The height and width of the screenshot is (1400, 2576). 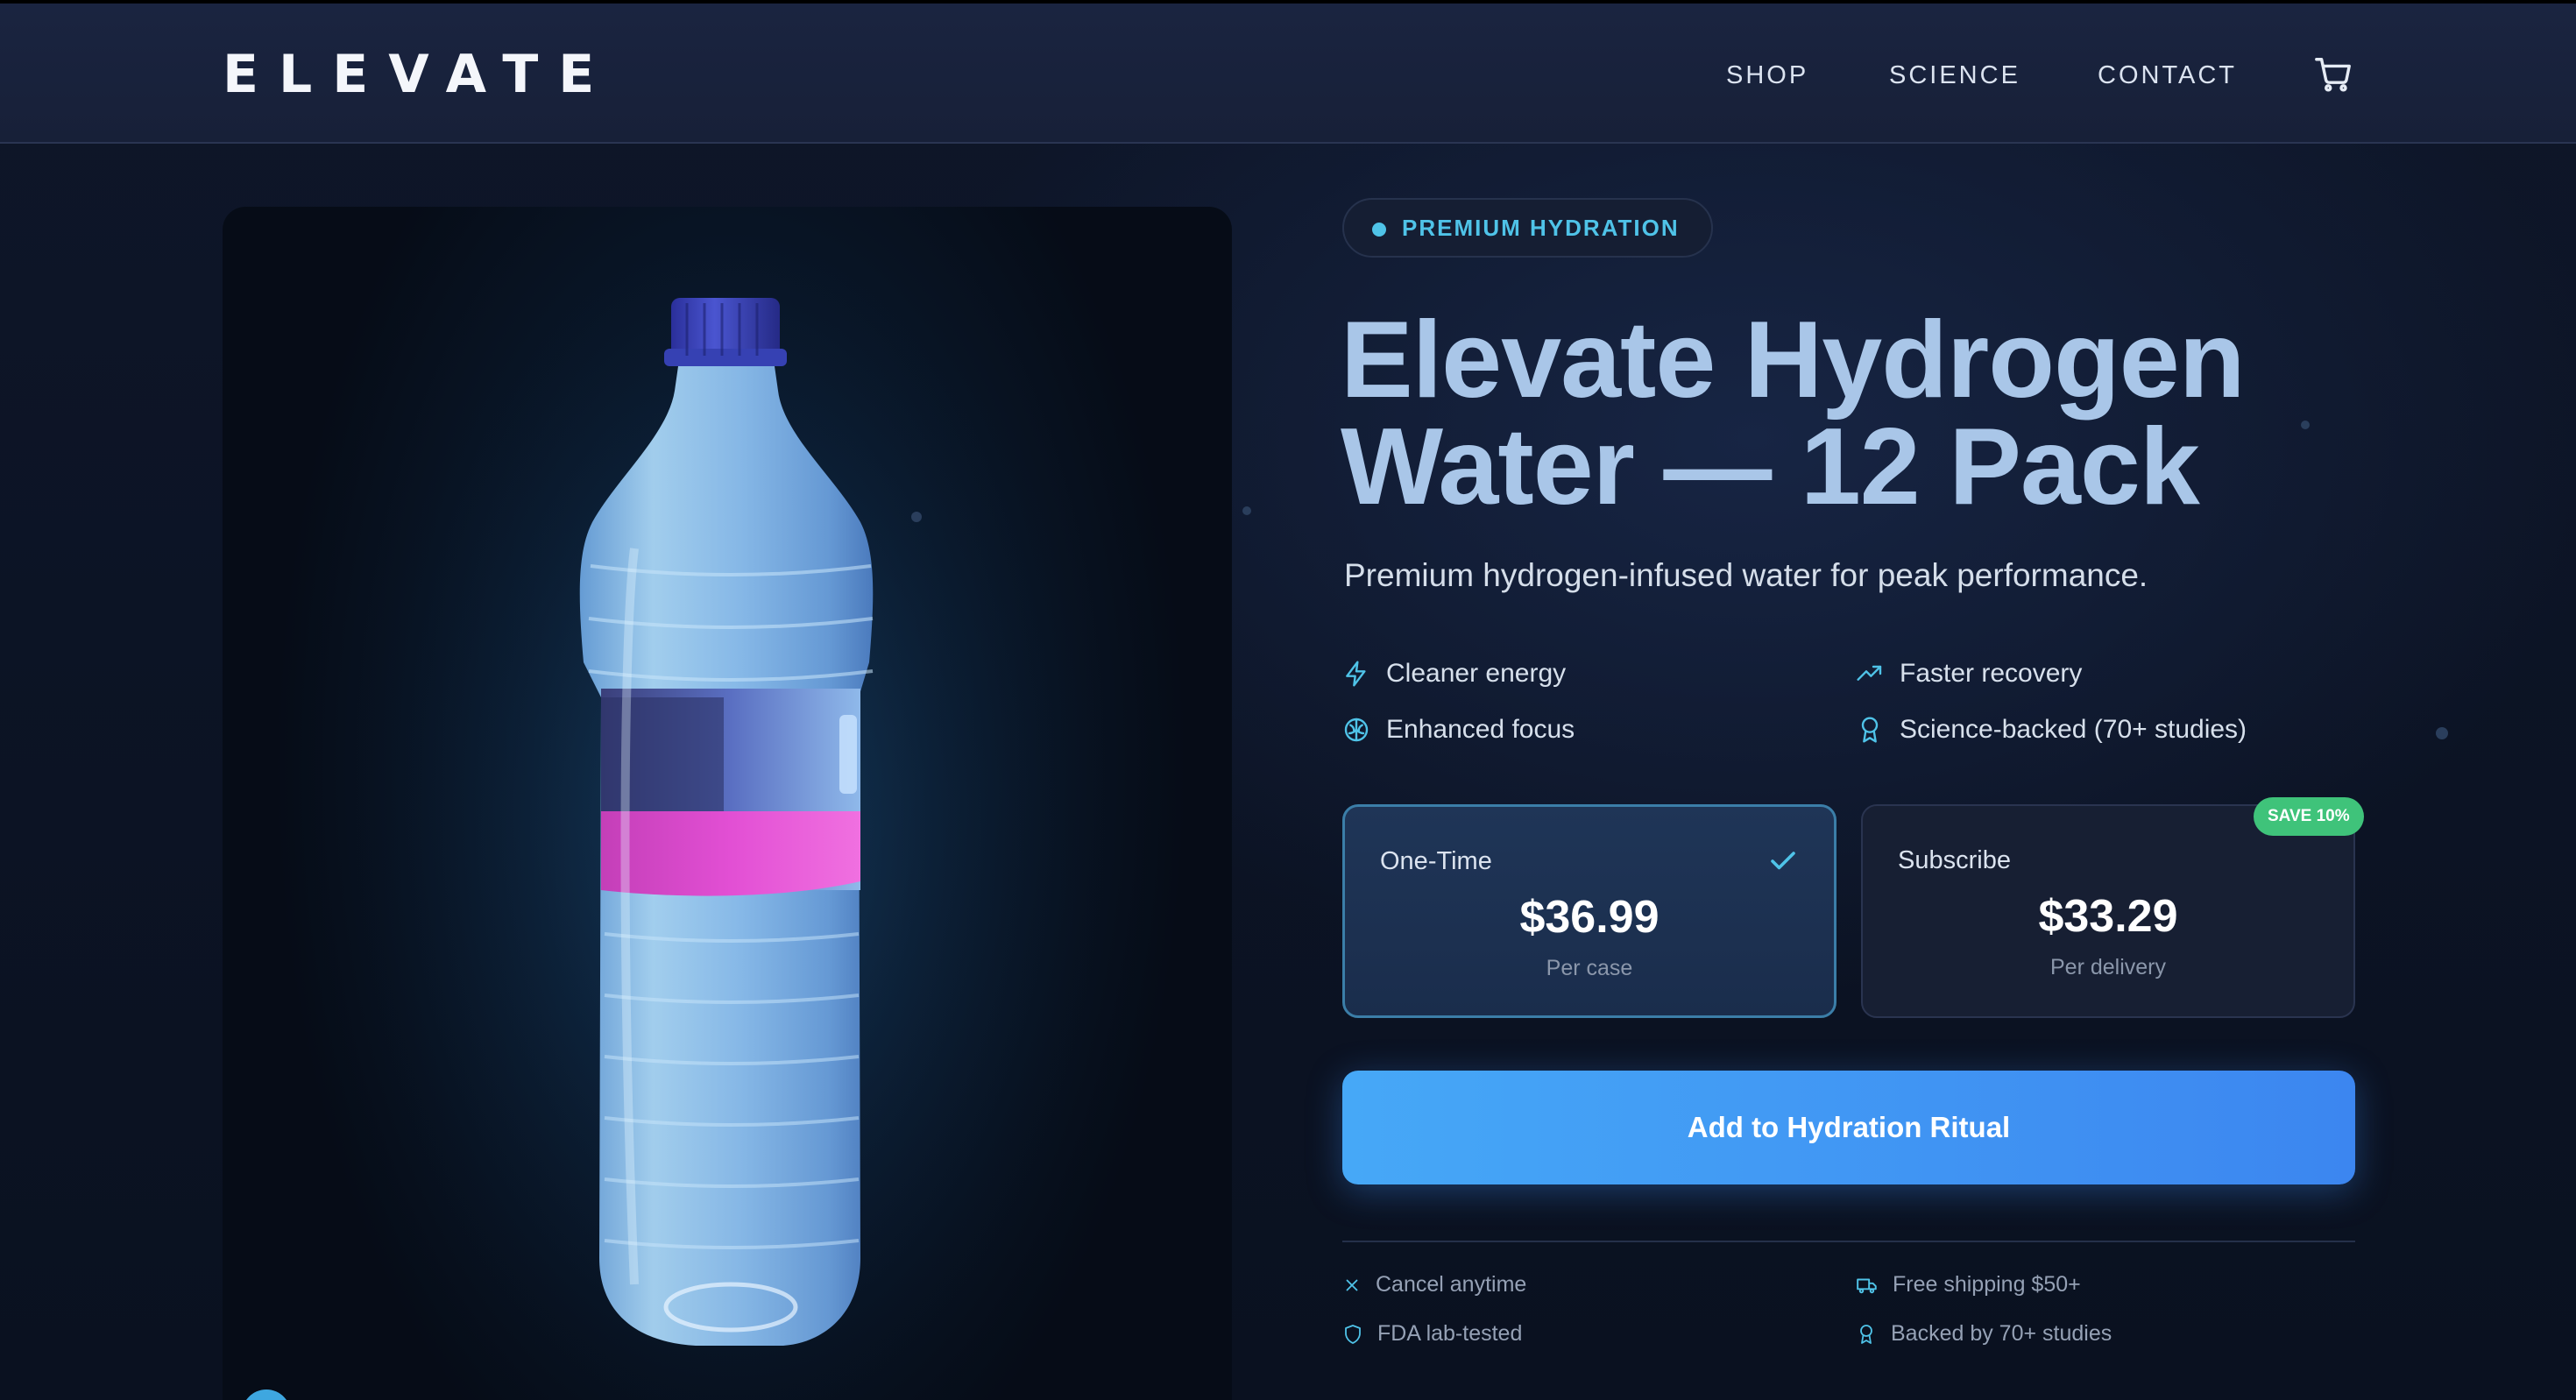 I want to click on price-option-subscribe: Subscribe $33.29 Per delivery, so click(x=2108, y=911).